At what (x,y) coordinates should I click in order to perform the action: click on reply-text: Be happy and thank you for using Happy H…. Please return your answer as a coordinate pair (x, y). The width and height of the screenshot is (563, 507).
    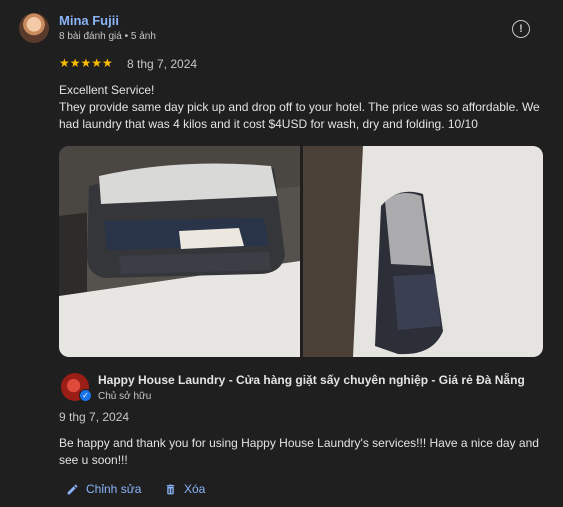
    Looking at the image, I should click on (299, 451).